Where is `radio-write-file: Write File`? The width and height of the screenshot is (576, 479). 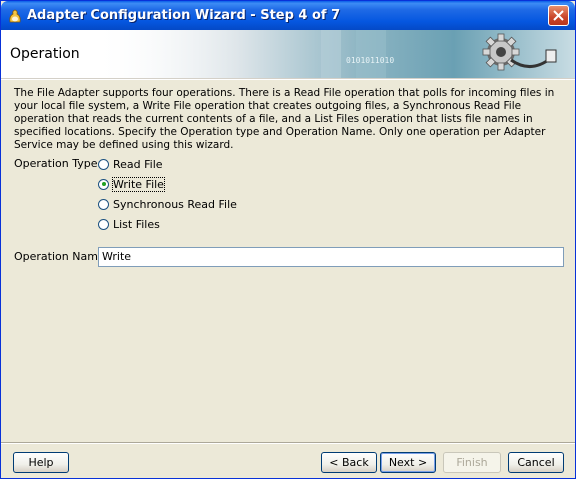
radio-write-file: Write File is located at coordinates (131, 184).